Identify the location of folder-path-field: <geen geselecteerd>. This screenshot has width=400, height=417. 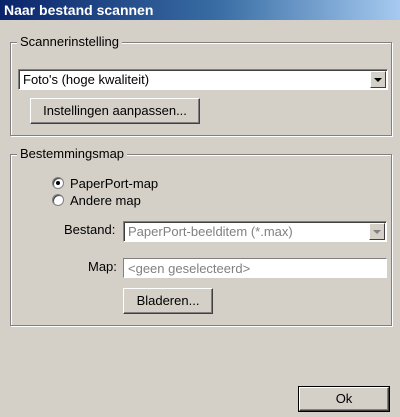
(255, 268).